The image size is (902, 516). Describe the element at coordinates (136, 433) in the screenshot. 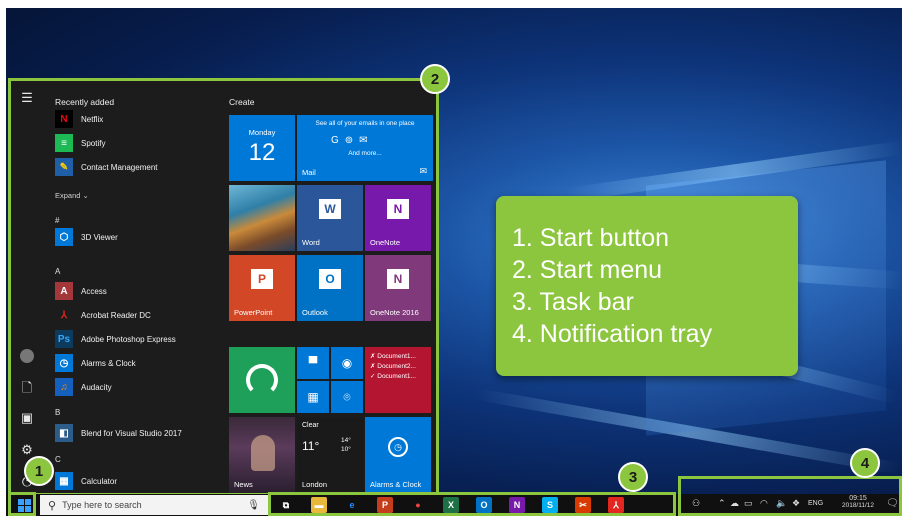

I see `app-list-item: ◧ Blend for Visual Studio 2017` at that location.